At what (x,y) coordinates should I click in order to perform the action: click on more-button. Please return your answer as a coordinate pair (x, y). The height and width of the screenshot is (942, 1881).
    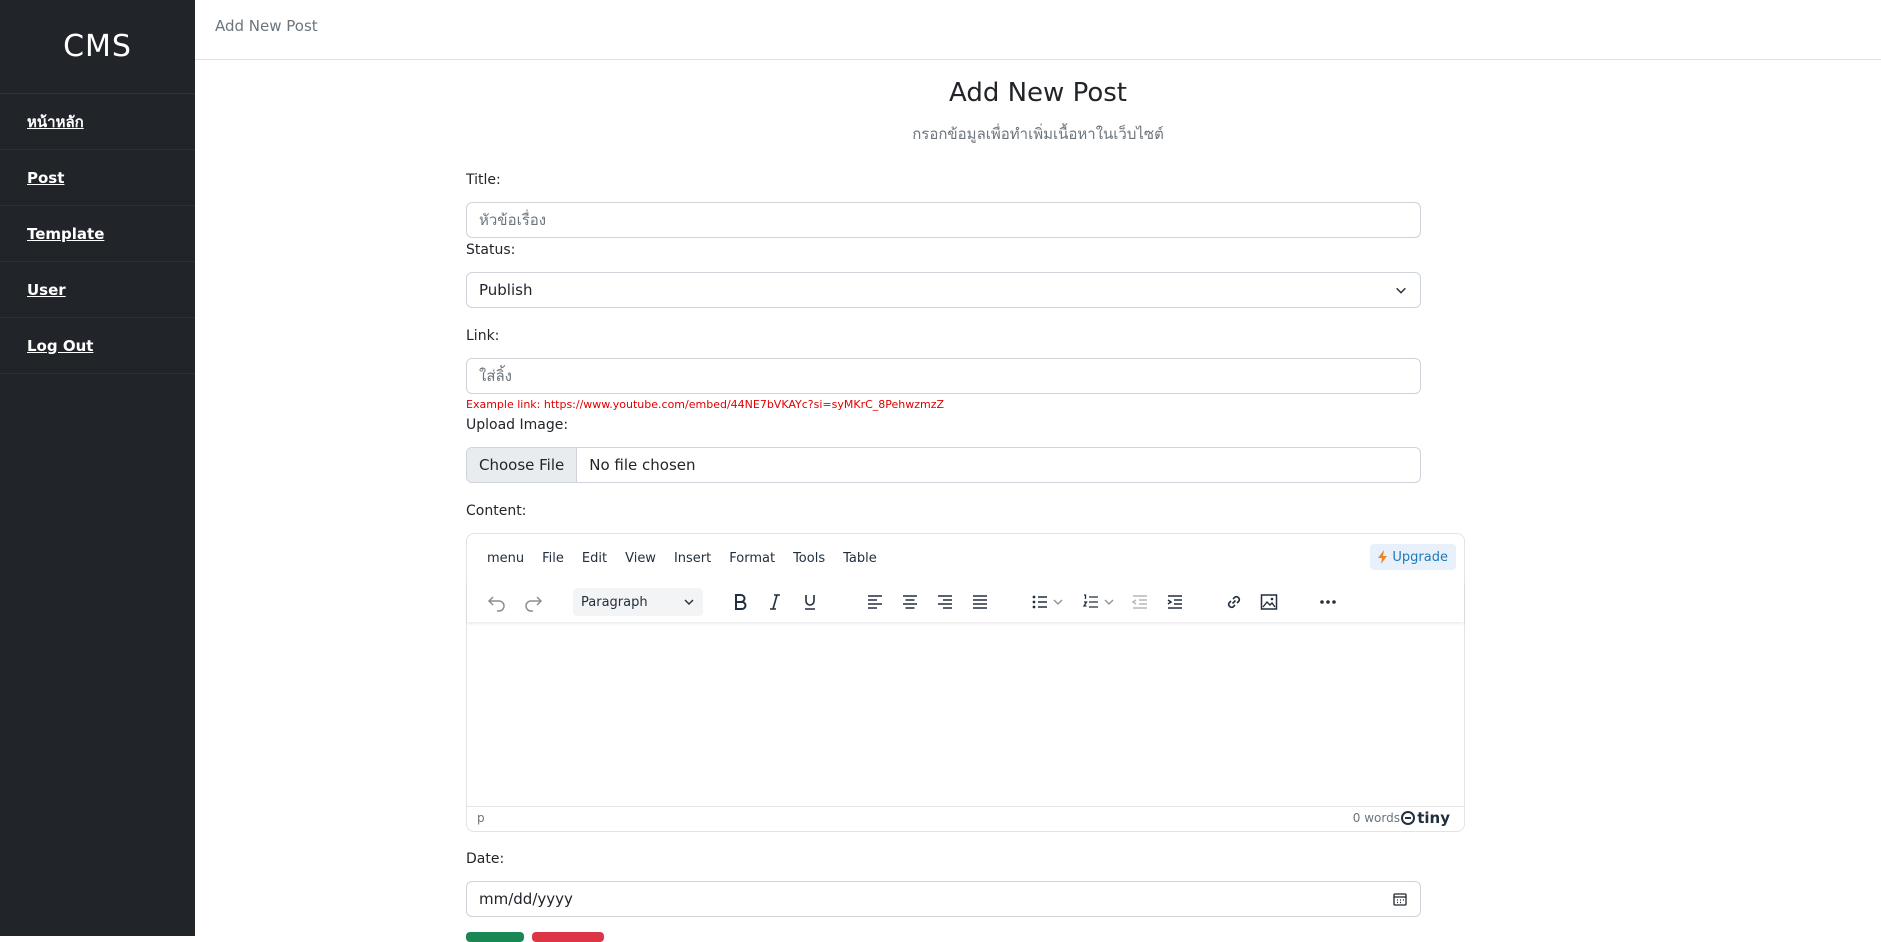
    Looking at the image, I should click on (1328, 602).